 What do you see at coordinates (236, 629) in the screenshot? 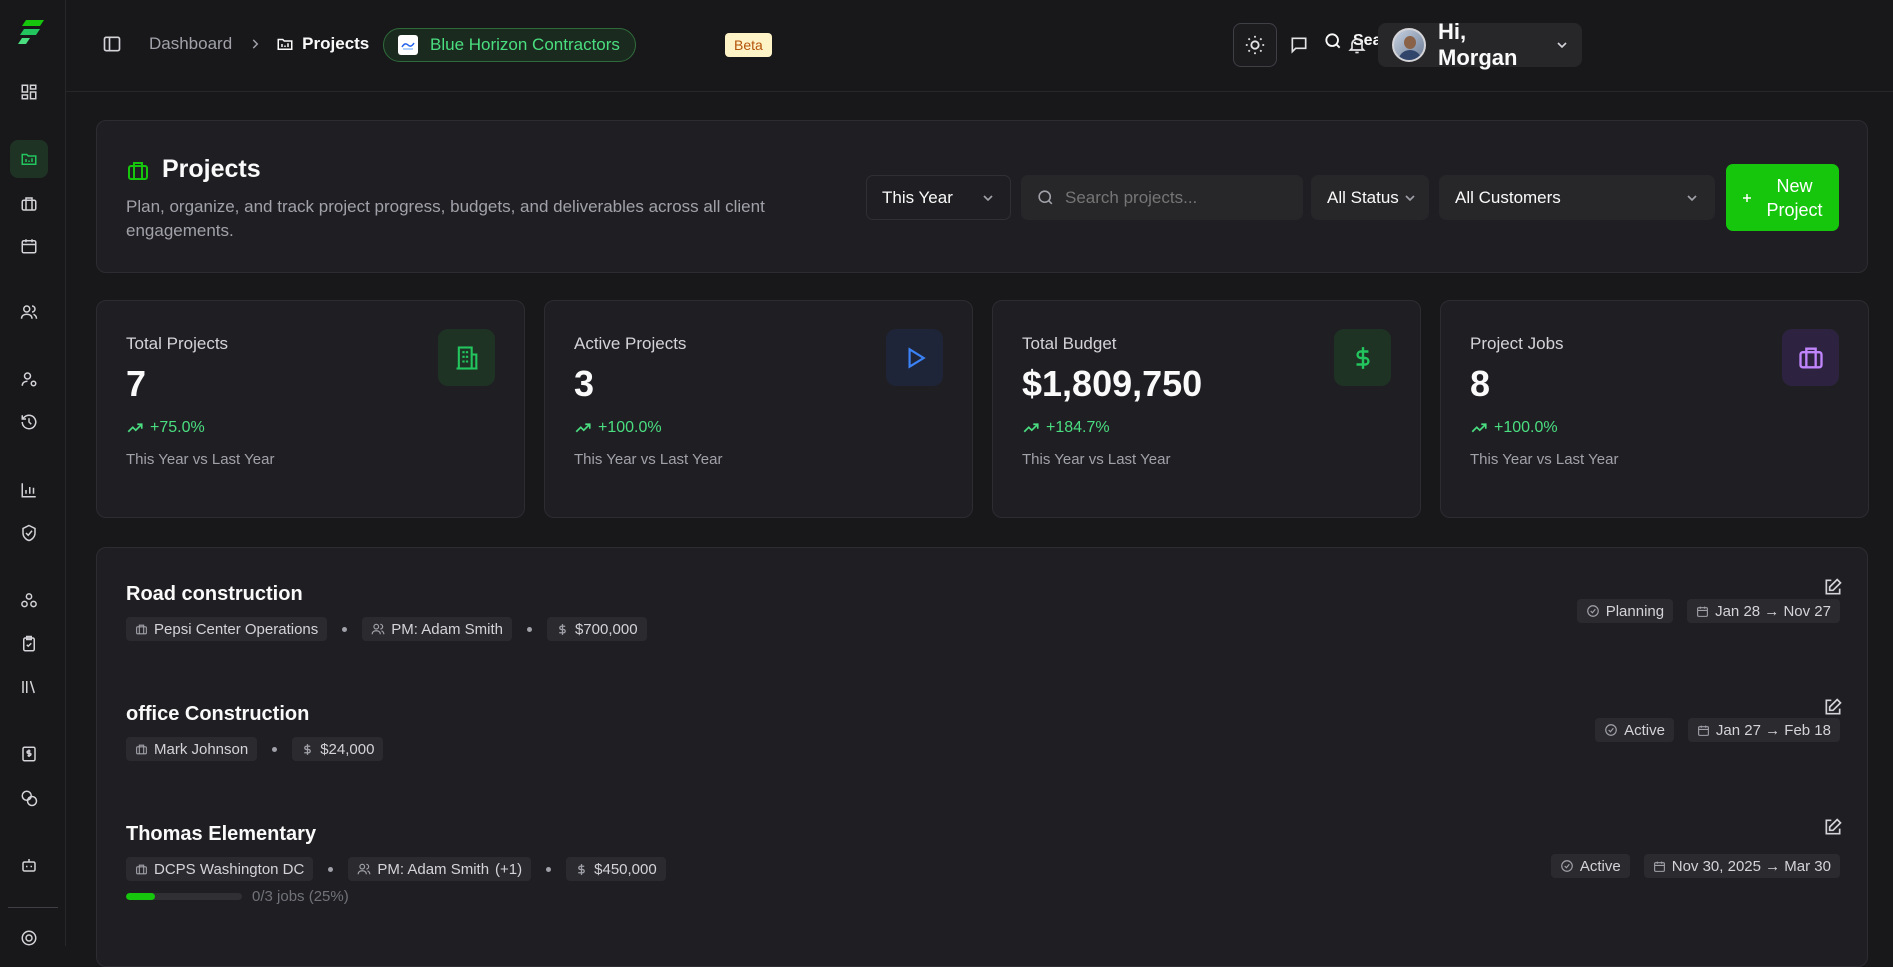
I see `customer-name: Pepsi Center Operations` at bounding box center [236, 629].